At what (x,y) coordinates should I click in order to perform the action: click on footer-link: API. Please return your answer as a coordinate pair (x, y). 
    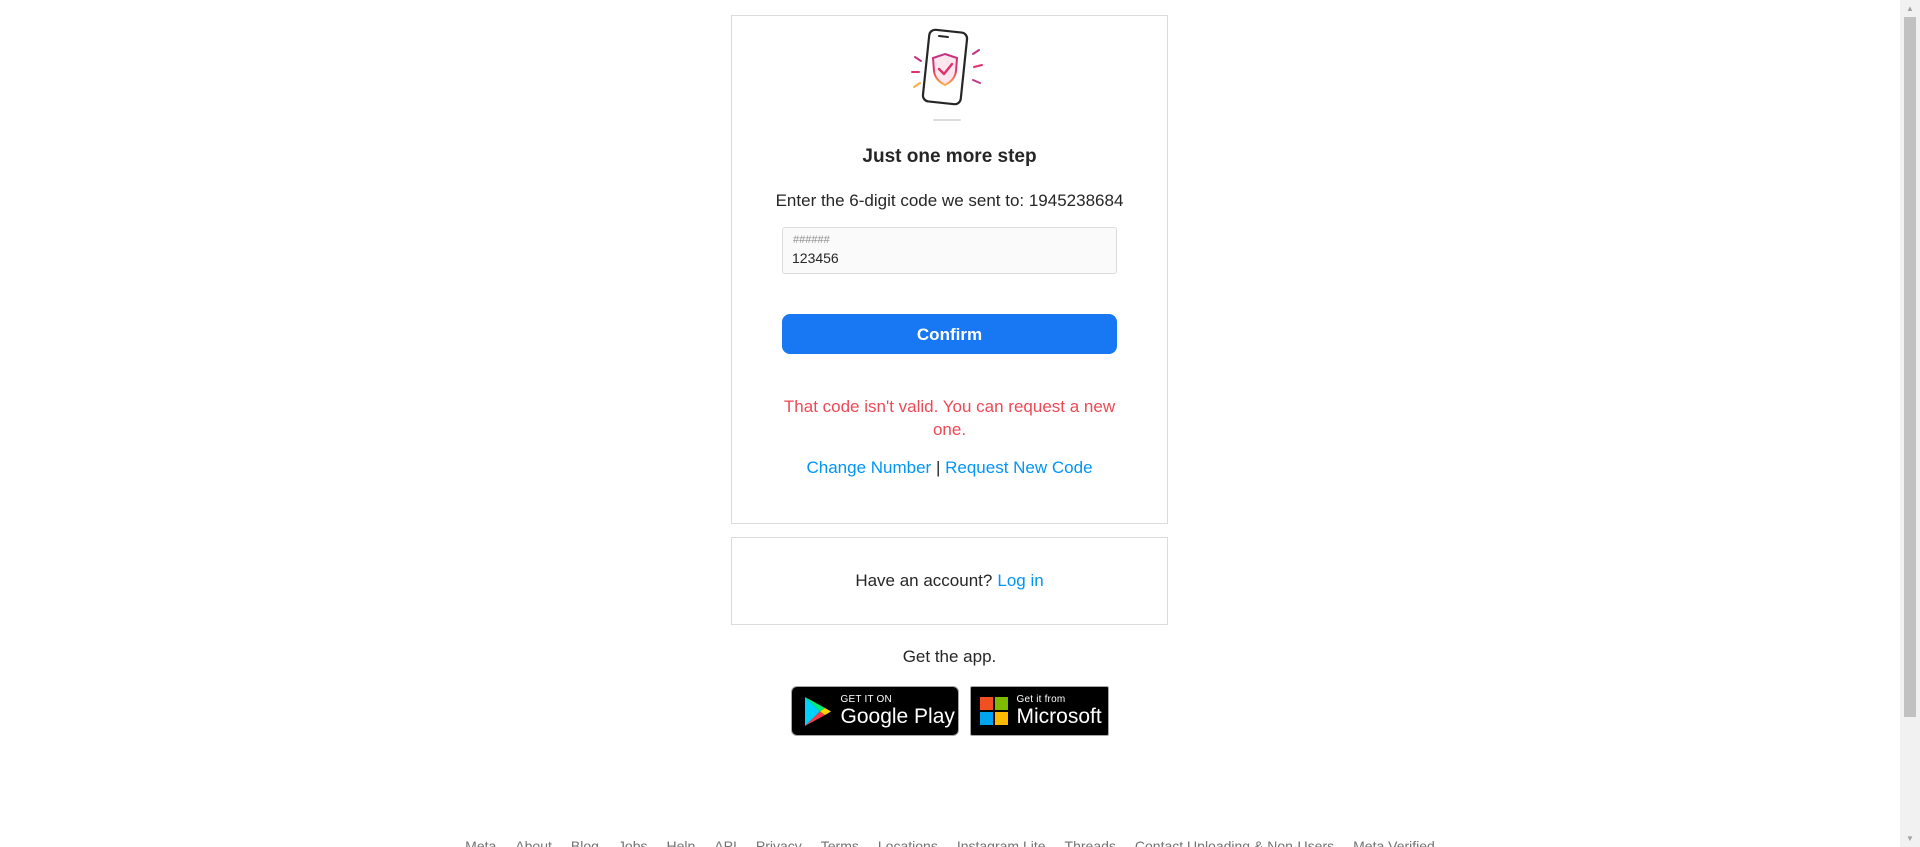
    Looking at the image, I should click on (725, 842).